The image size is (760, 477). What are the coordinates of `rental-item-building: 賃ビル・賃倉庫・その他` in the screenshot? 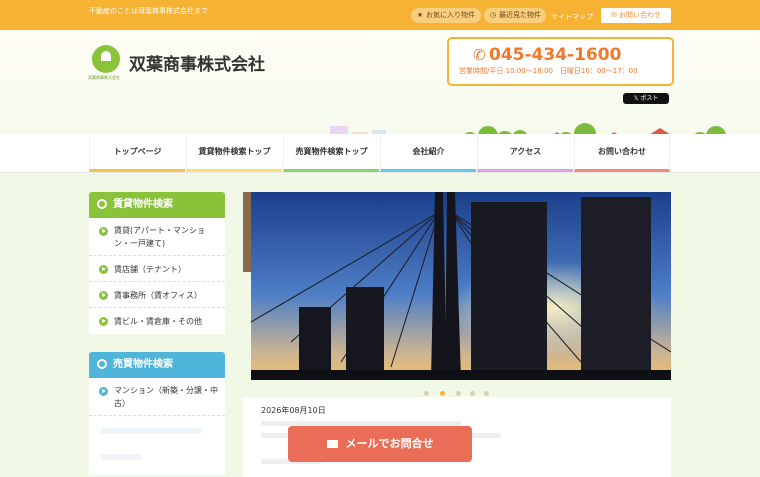 It's located at (157, 321).